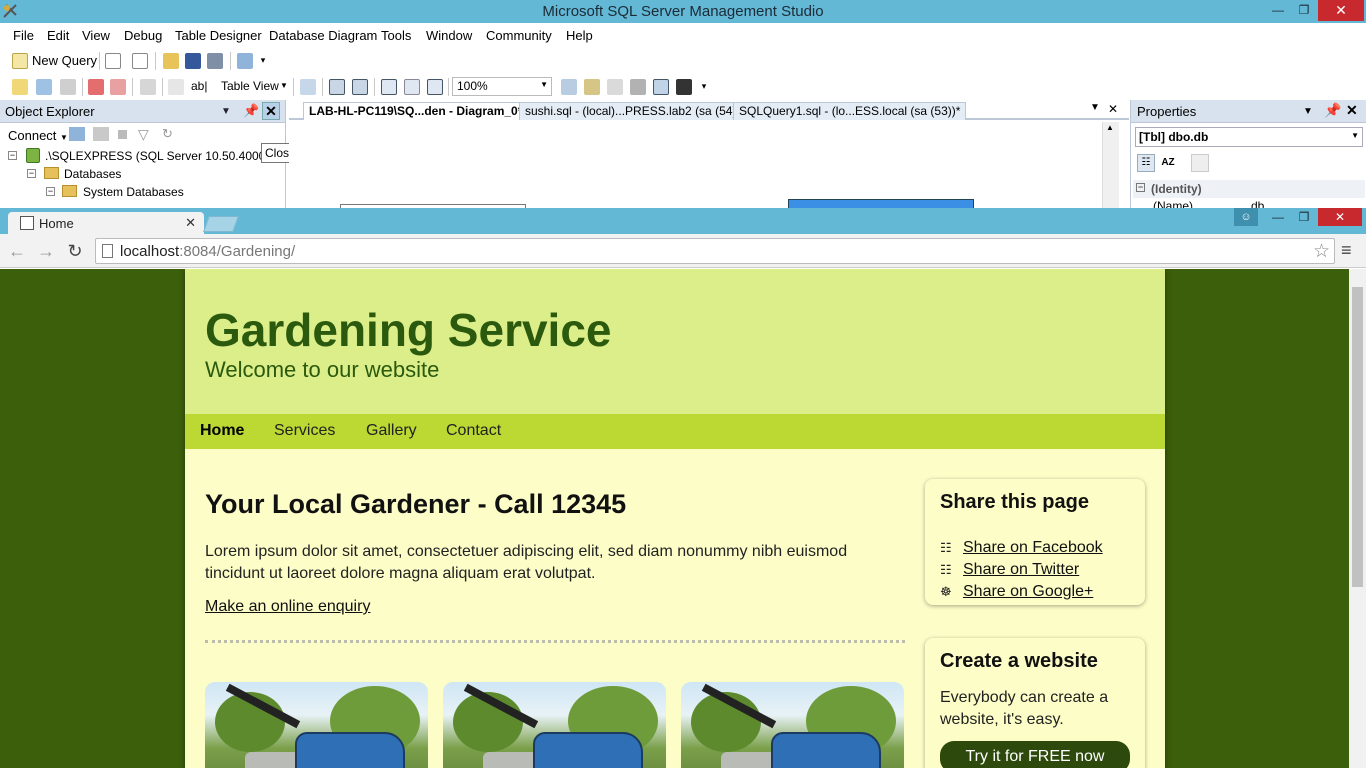 The height and width of the screenshot is (768, 1366). Describe the element at coordinates (638, 87) in the screenshot. I see `show-table-icon` at that location.